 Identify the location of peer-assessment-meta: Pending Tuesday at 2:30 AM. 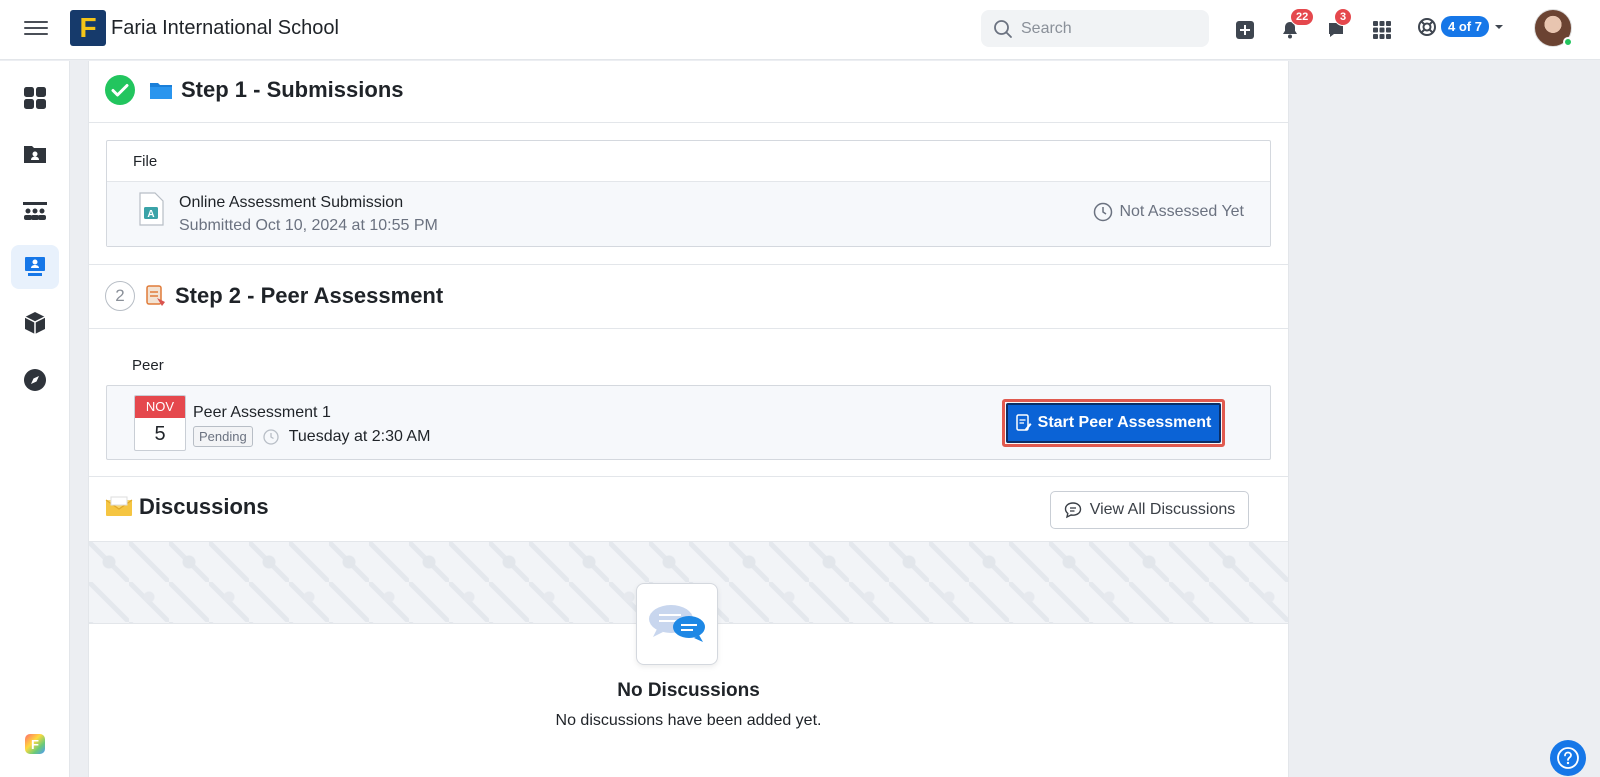
(311, 436).